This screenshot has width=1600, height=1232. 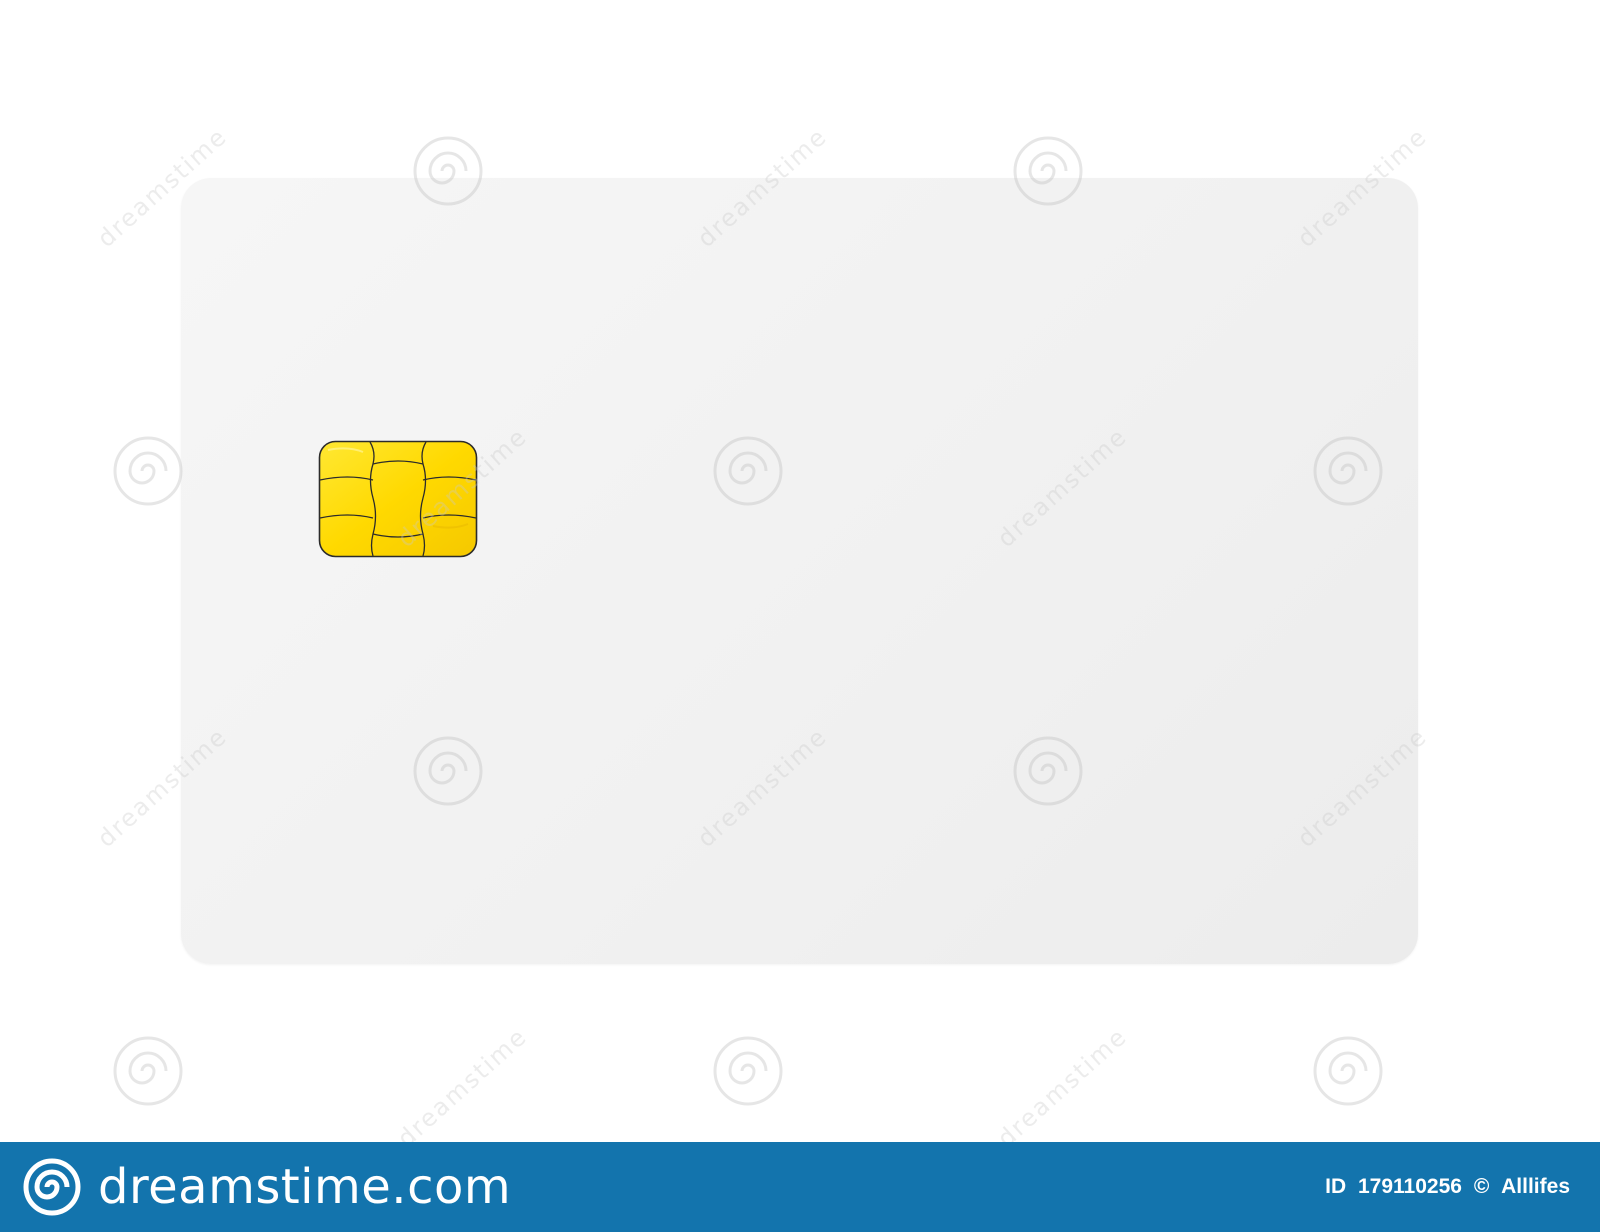 I want to click on copyright-symbol: ©, so click(x=1481, y=1186).